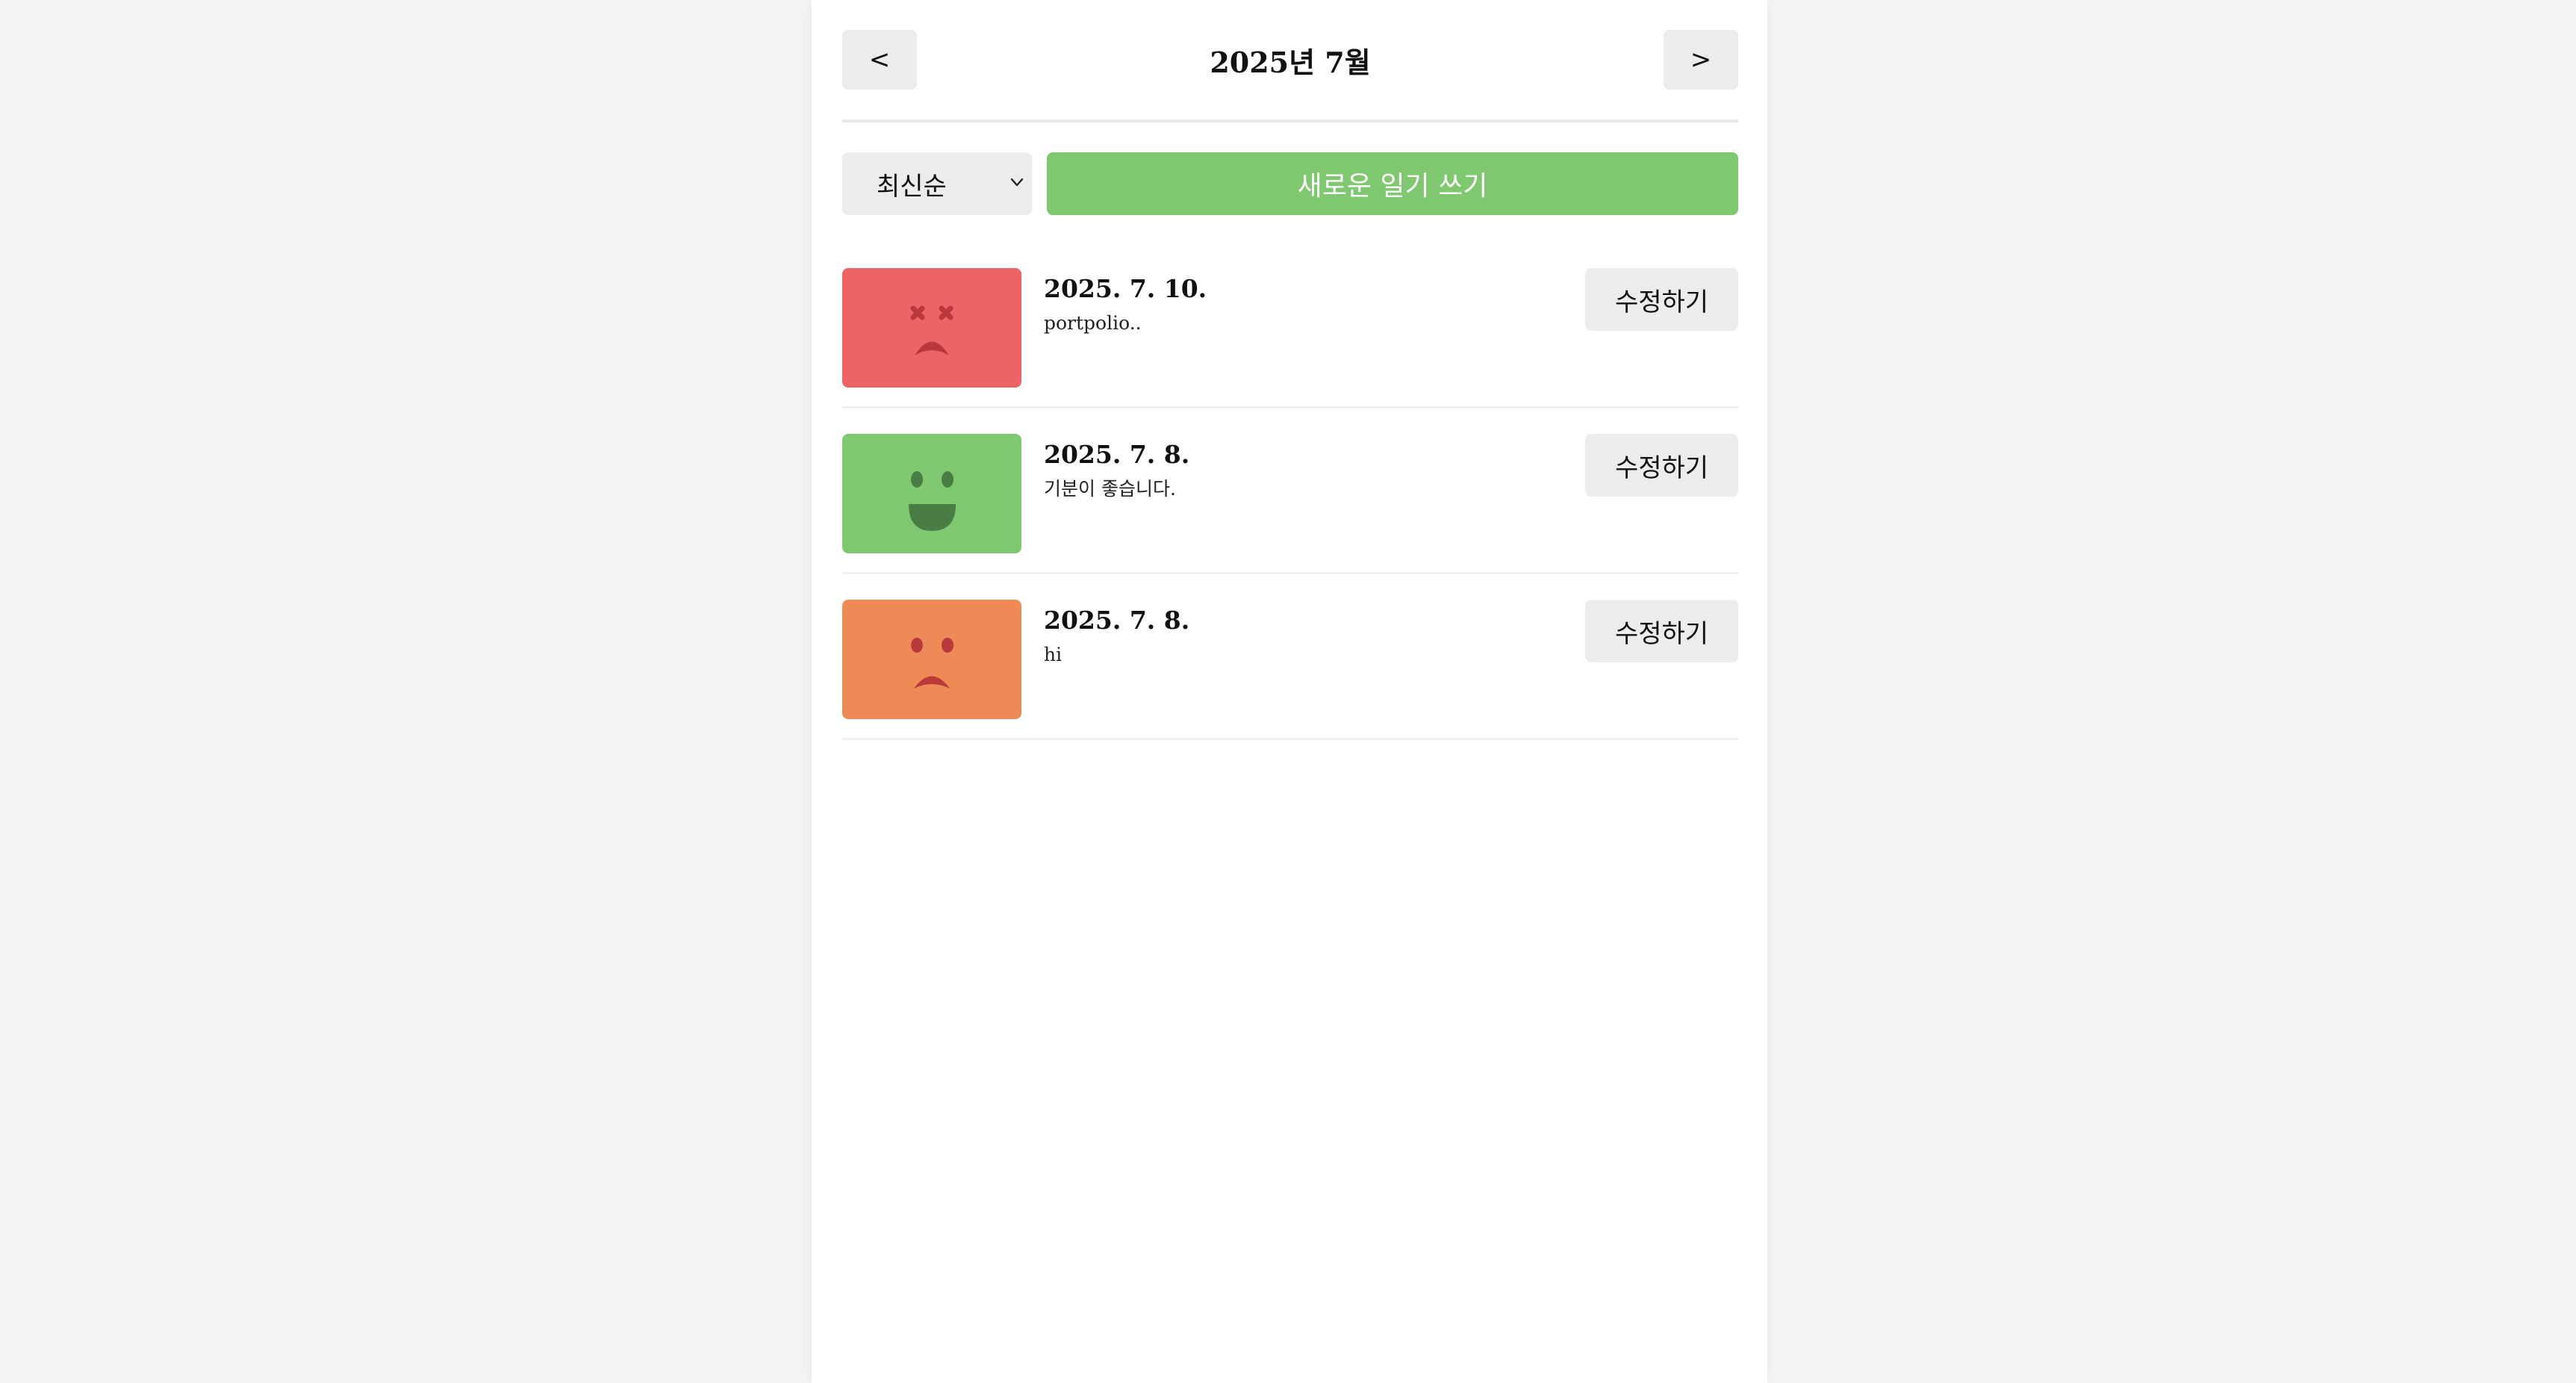  What do you see at coordinates (1017, 182) in the screenshot?
I see `chevron-down-icon` at bounding box center [1017, 182].